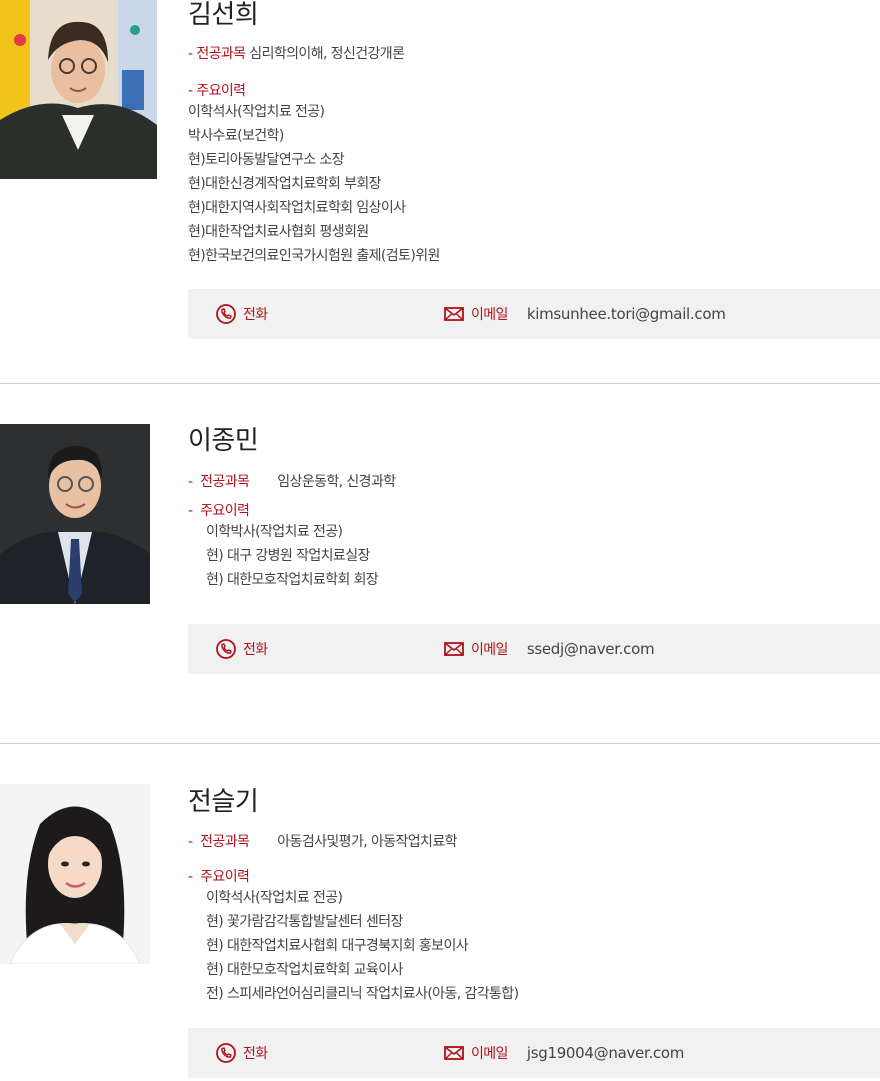  I want to click on career-item: 현) 대한작업치료사협회 대구경북지회 홍보이사, so click(337, 946).